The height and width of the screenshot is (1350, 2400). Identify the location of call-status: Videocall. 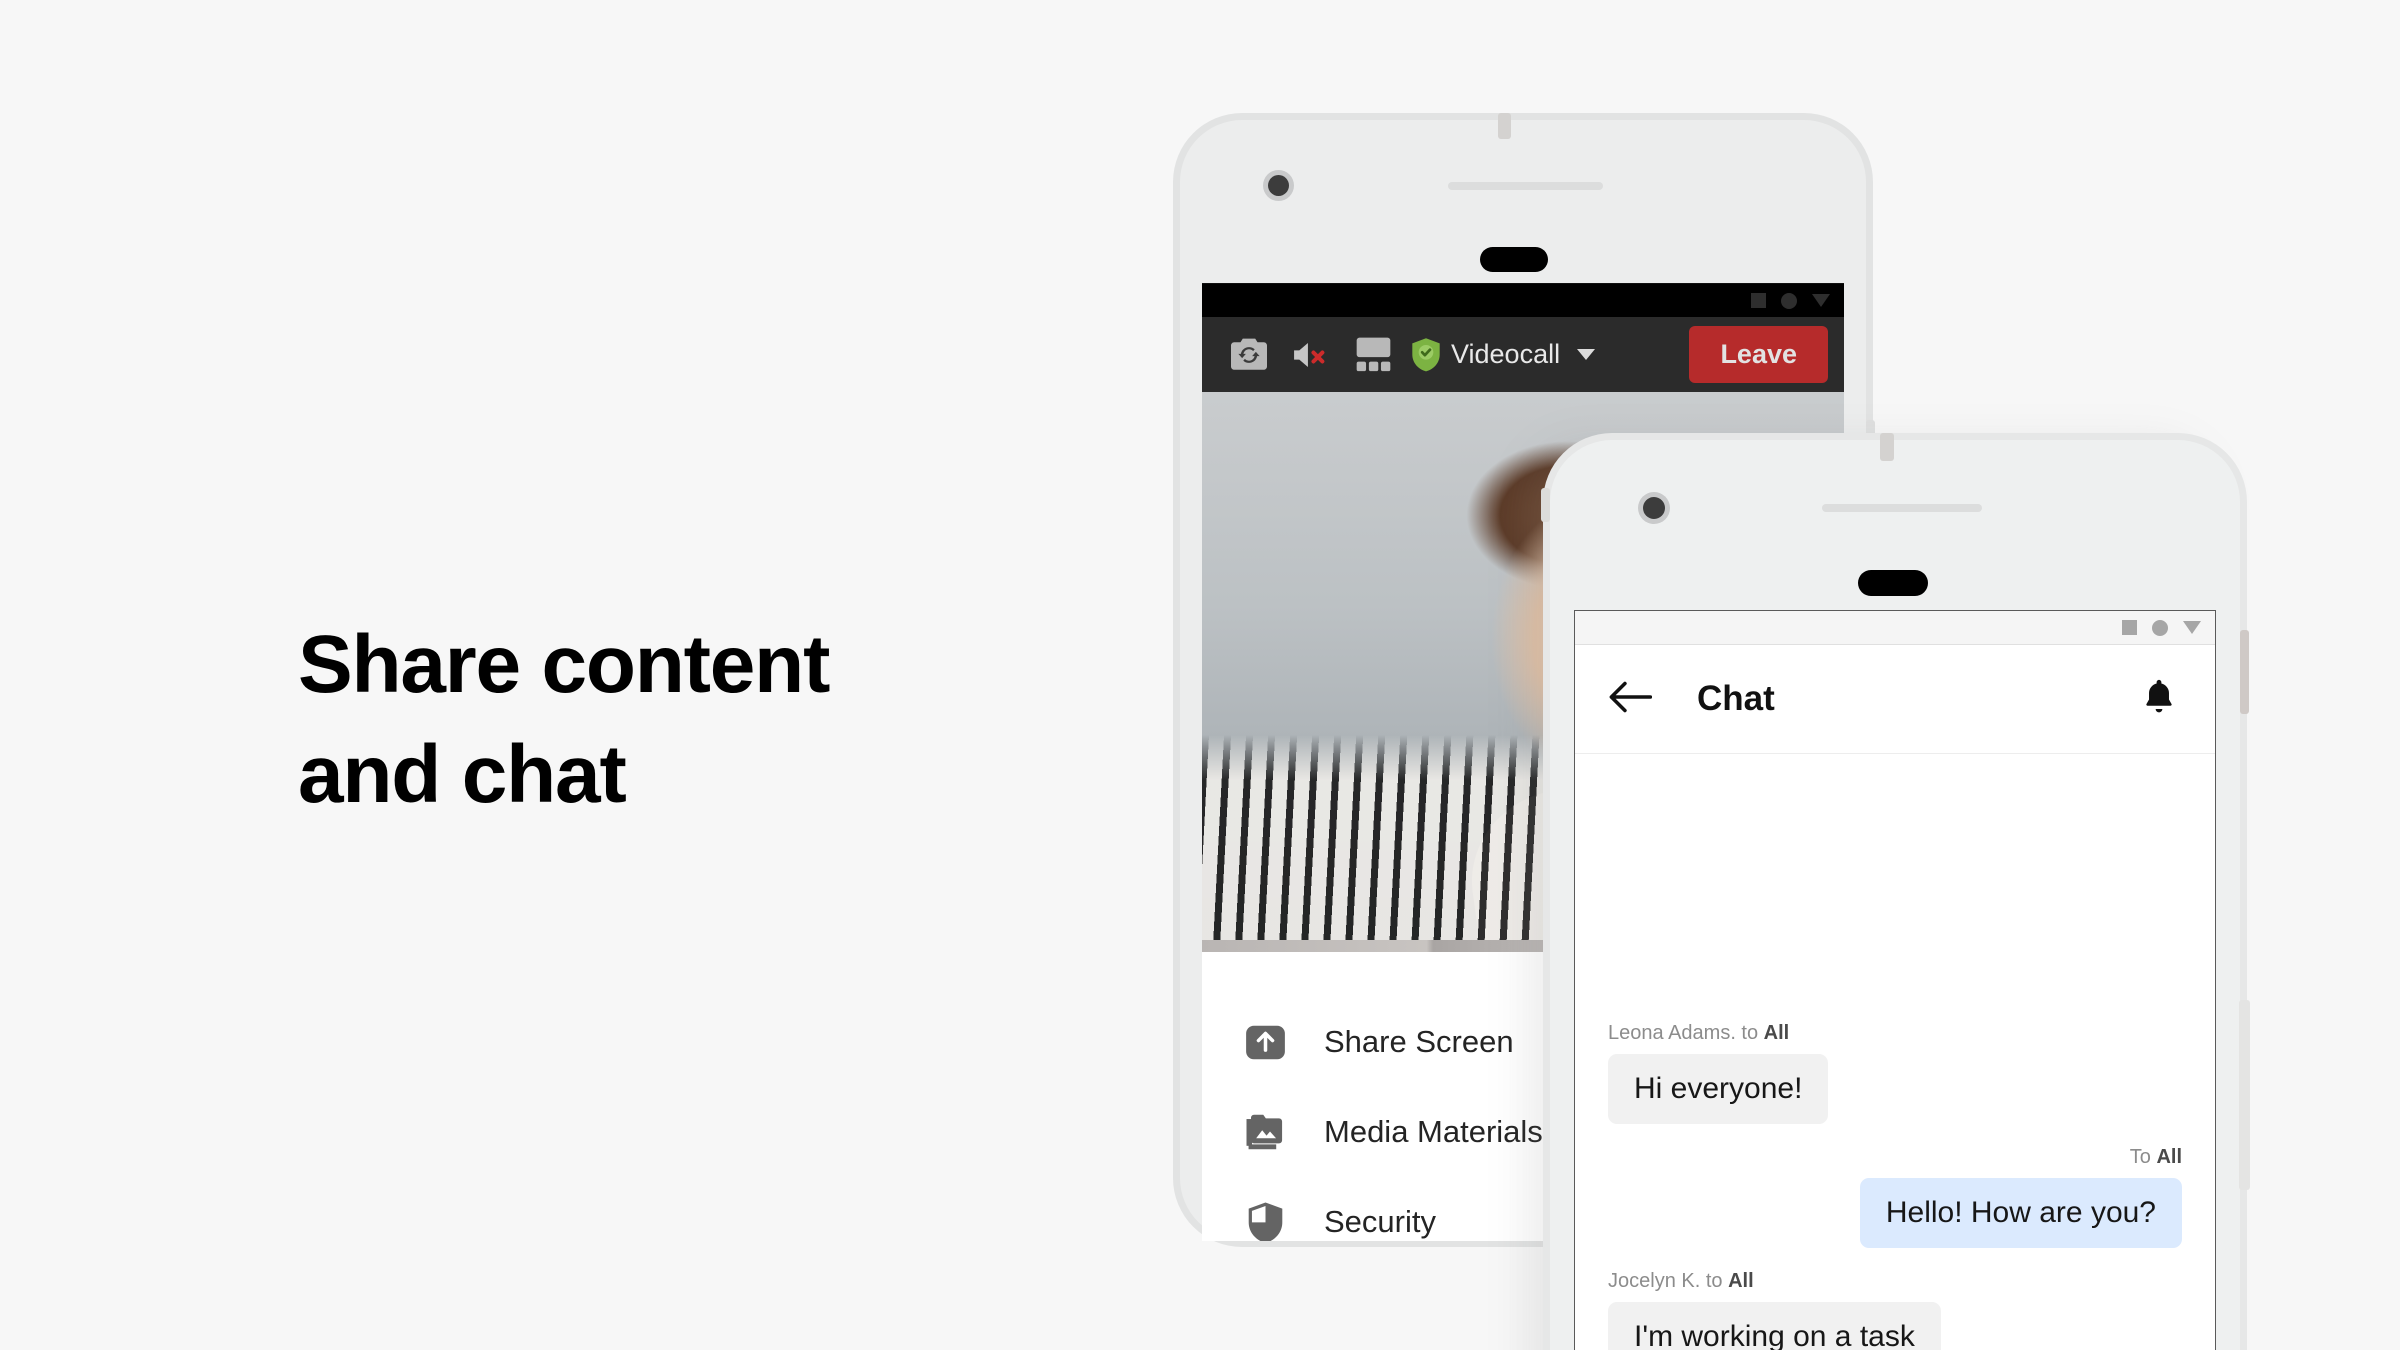
(1503, 354).